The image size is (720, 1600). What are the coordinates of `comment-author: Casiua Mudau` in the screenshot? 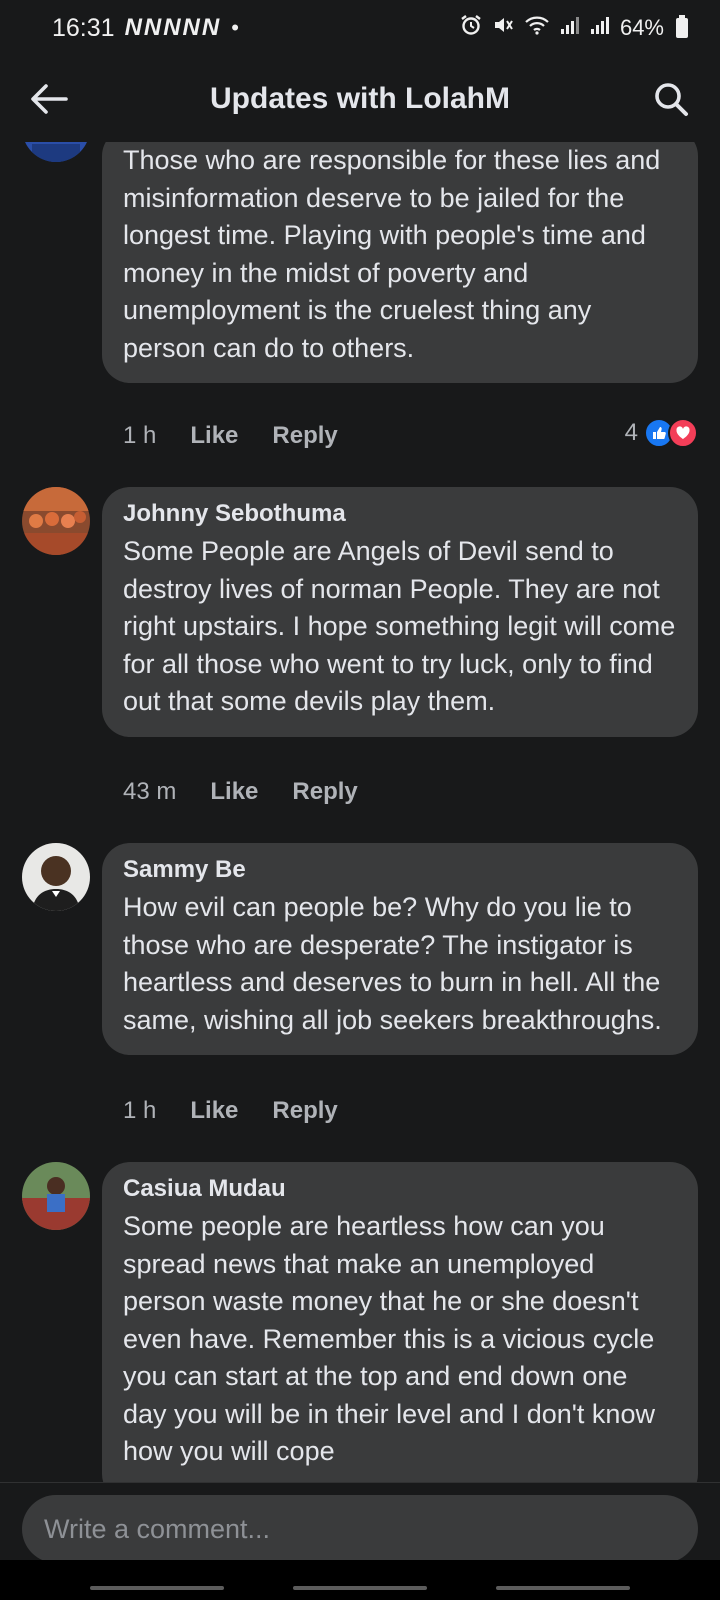 It's located at (400, 1189).